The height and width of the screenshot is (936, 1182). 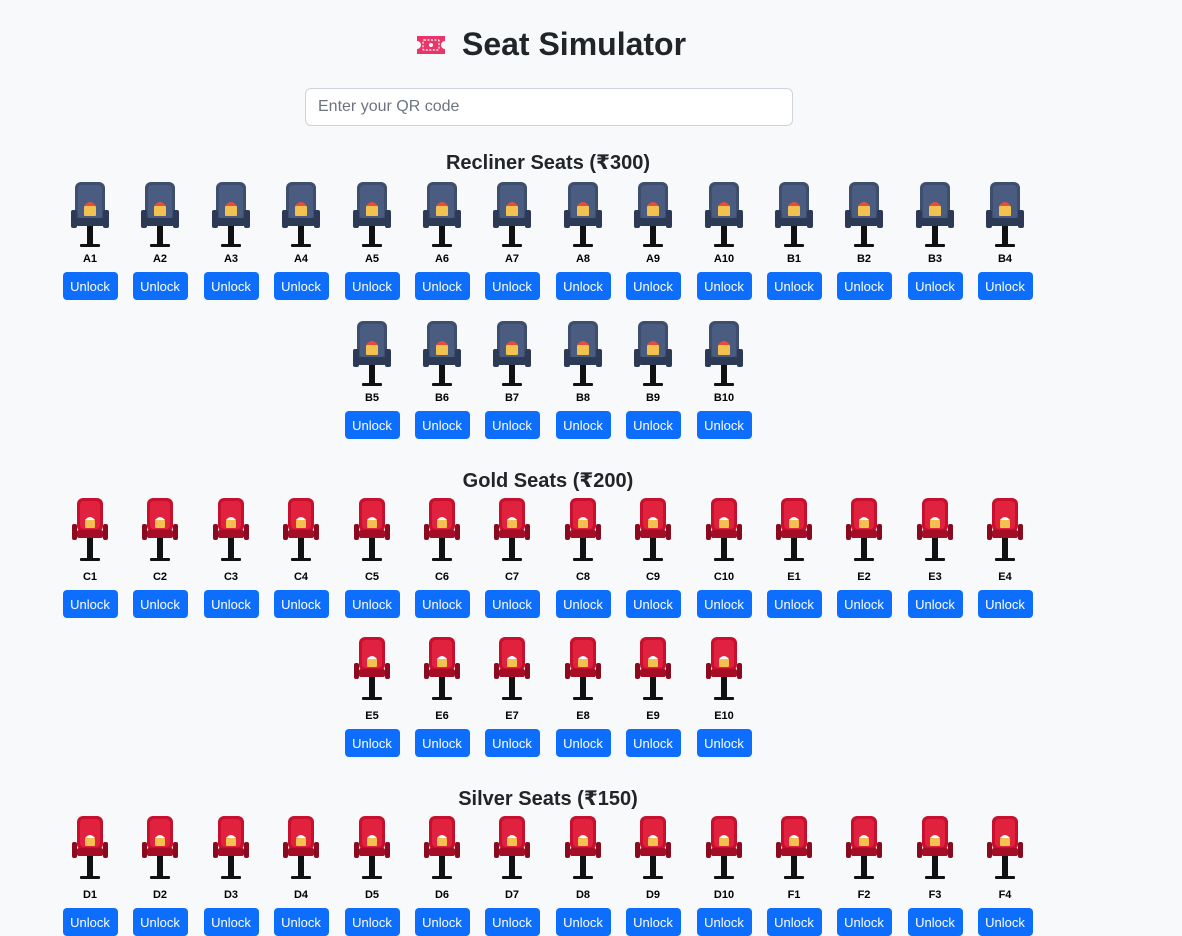 I want to click on seat-label: E1, so click(x=794, y=577).